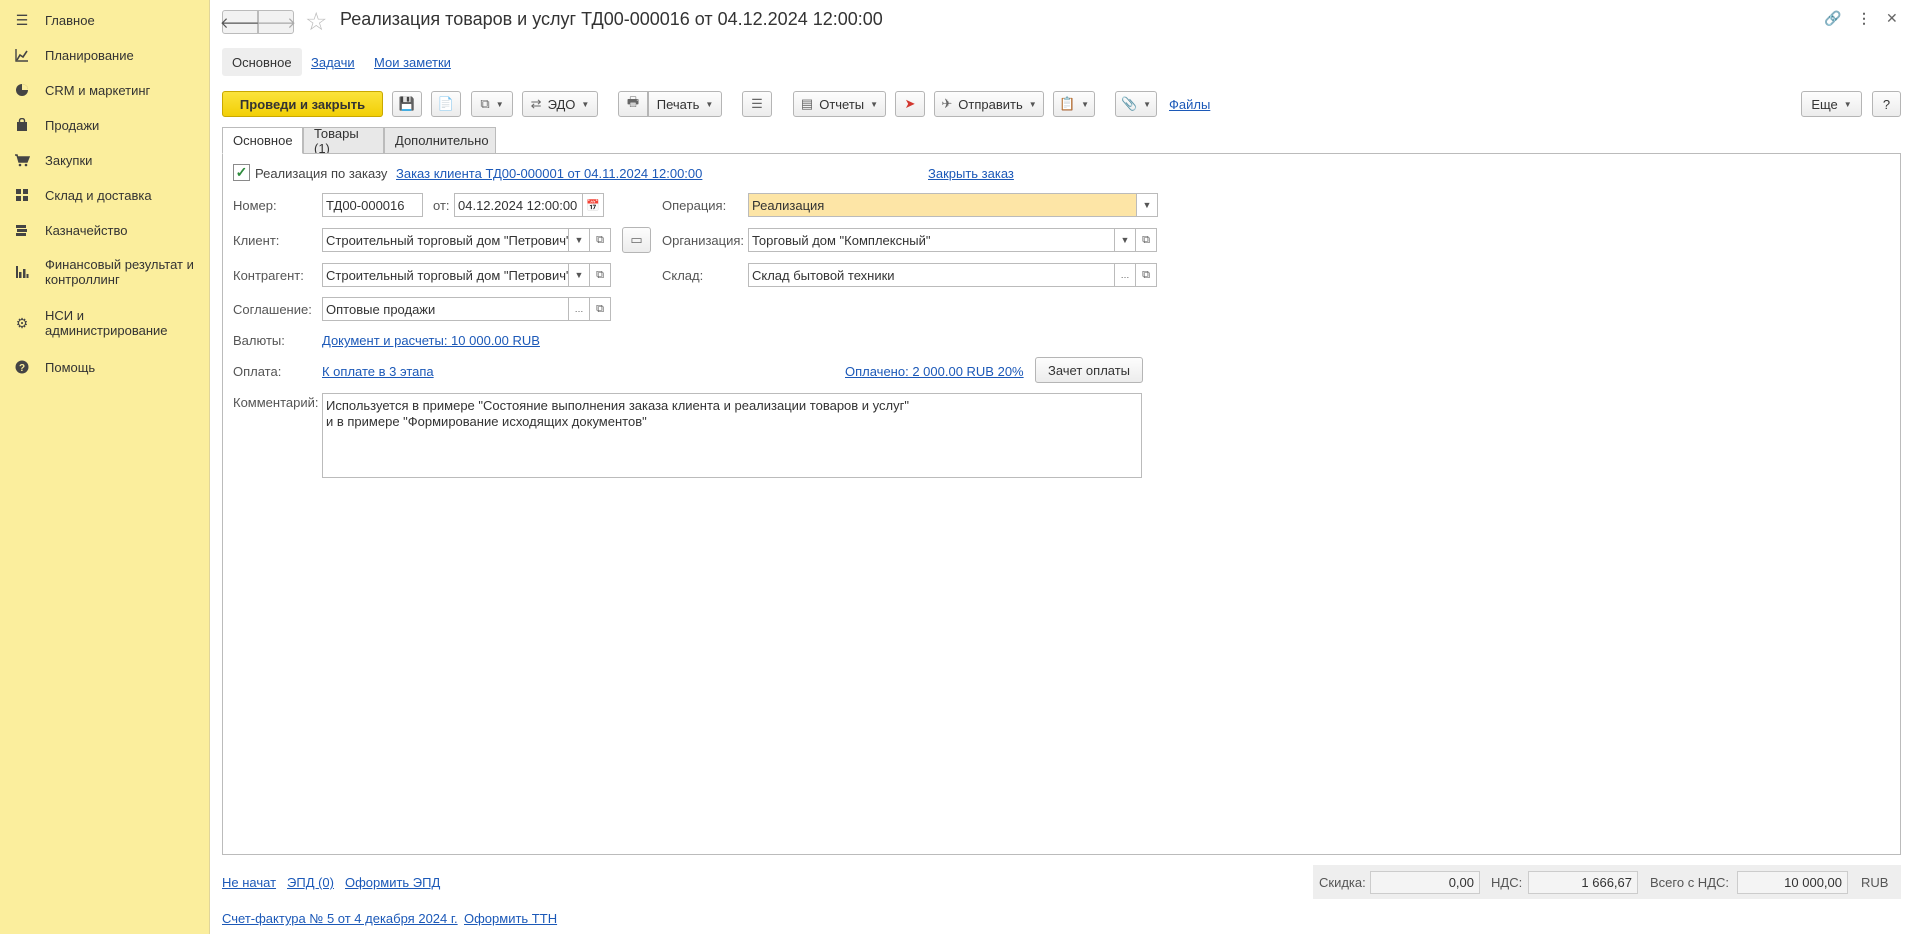  What do you see at coordinates (1831, 104) in the screenshot?
I see `more-button: Еще ▼` at bounding box center [1831, 104].